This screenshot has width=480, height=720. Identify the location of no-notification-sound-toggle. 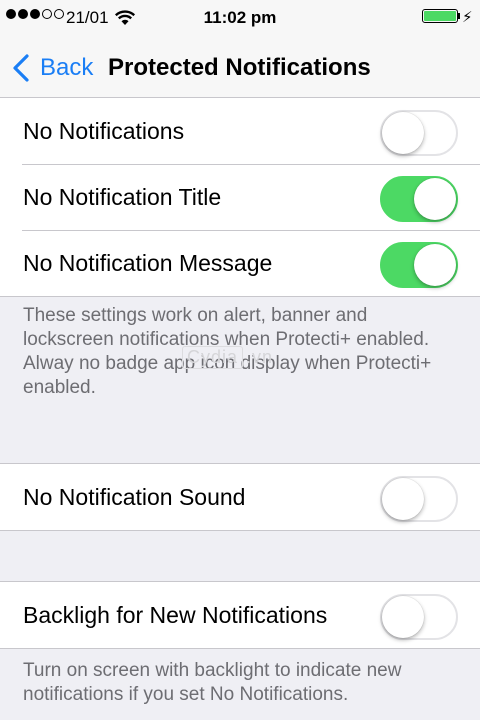
(419, 499).